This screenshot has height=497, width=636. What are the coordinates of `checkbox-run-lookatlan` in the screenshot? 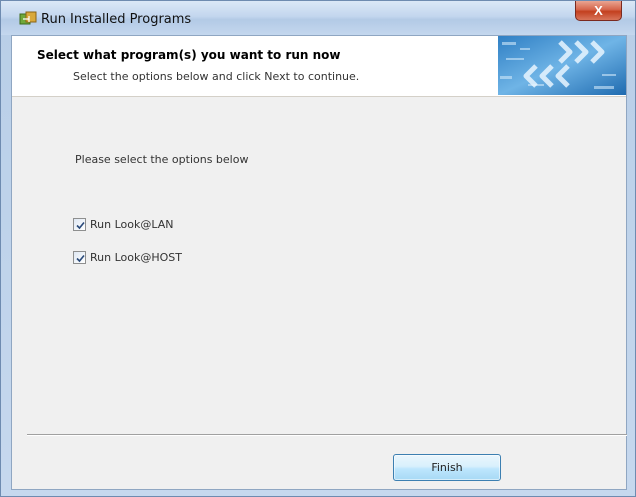 It's located at (79, 224).